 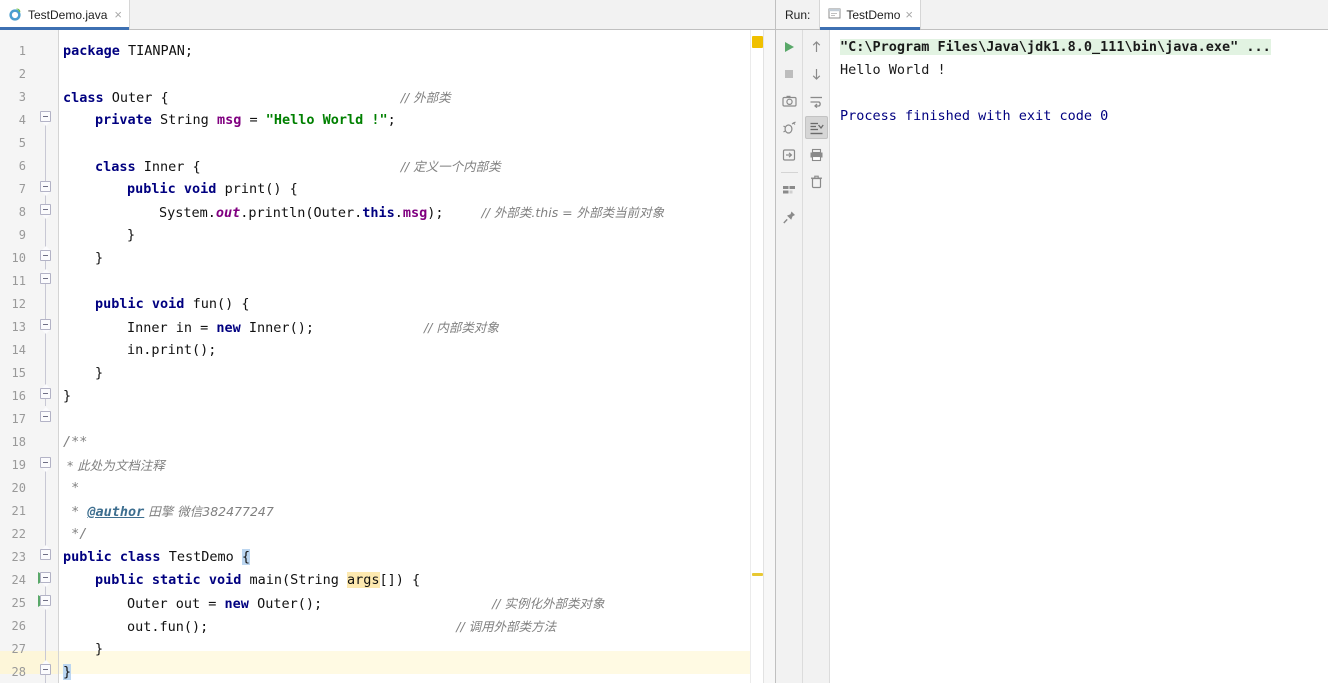 I want to click on fold-marker-main-end, so click(x=45, y=667).